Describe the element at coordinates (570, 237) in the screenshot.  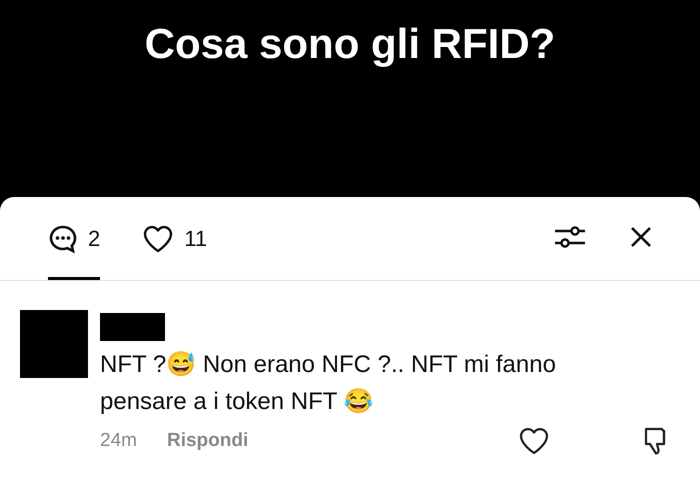
I see `filter-icon` at that location.